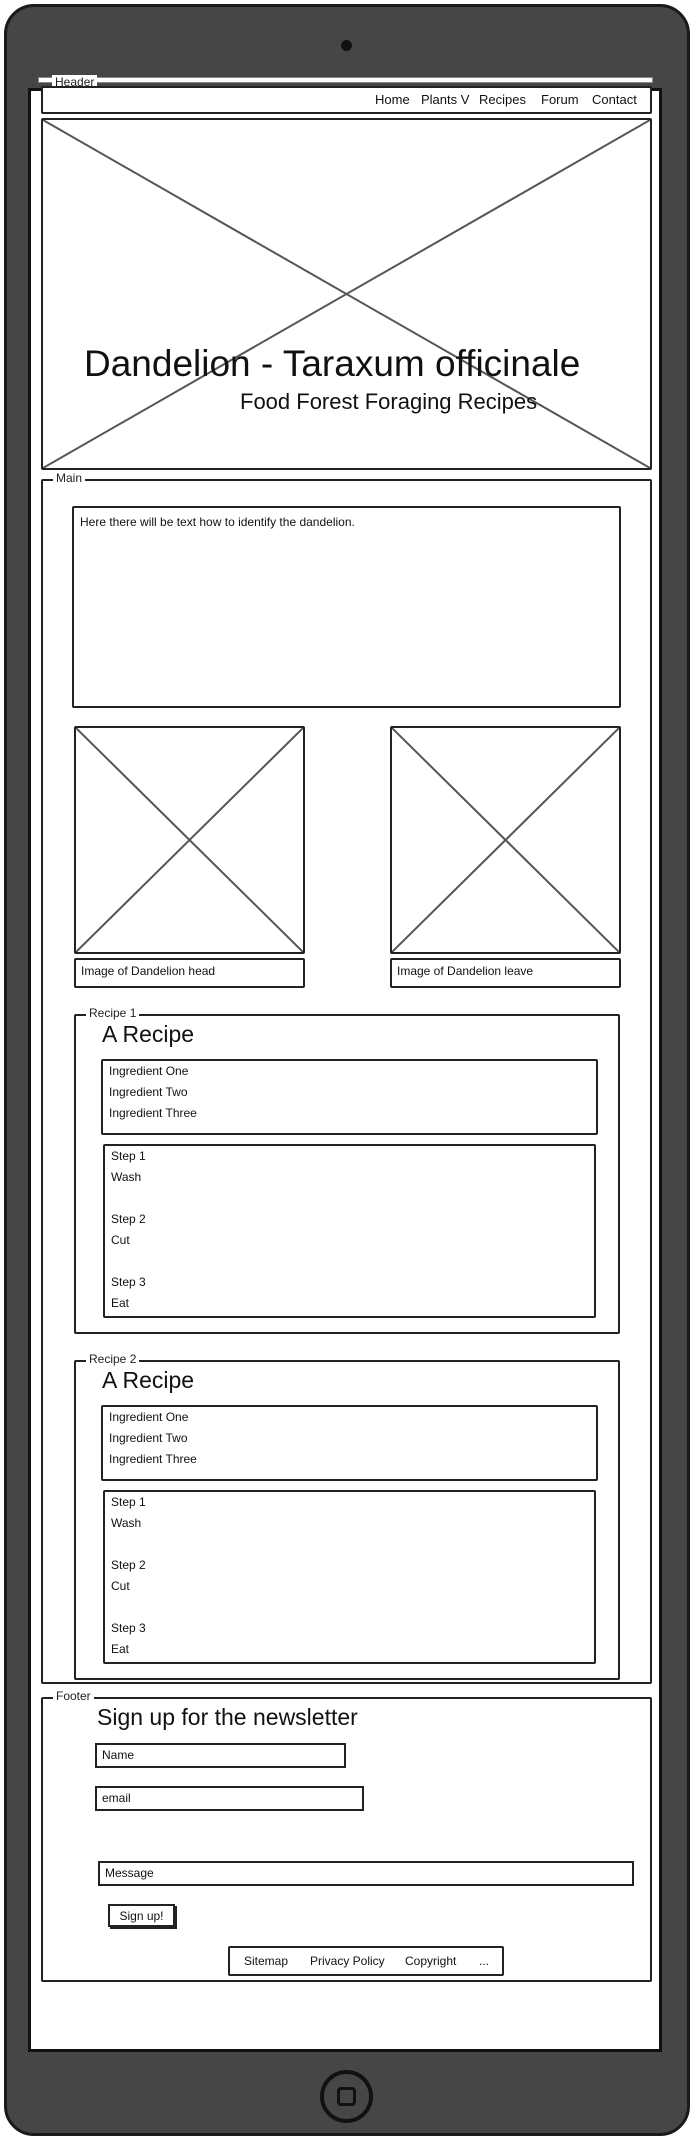 Image resolution: width=694 pixels, height=2140 pixels. Describe the element at coordinates (445, 100) in the screenshot. I see `nav-plants: Plants V` at that location.